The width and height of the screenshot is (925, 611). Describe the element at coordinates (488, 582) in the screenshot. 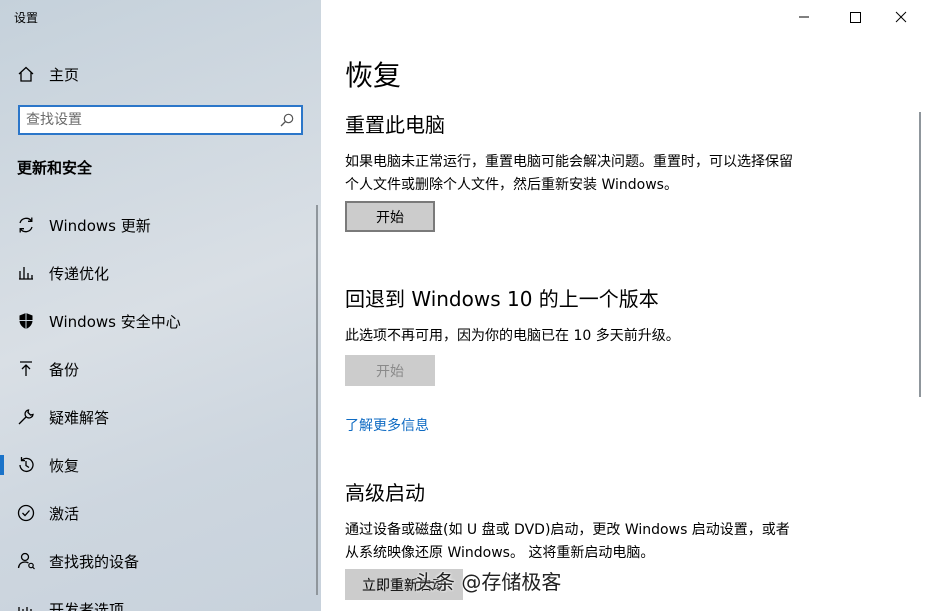

I see `watermark-text: 头条 @存储极客` at that location.